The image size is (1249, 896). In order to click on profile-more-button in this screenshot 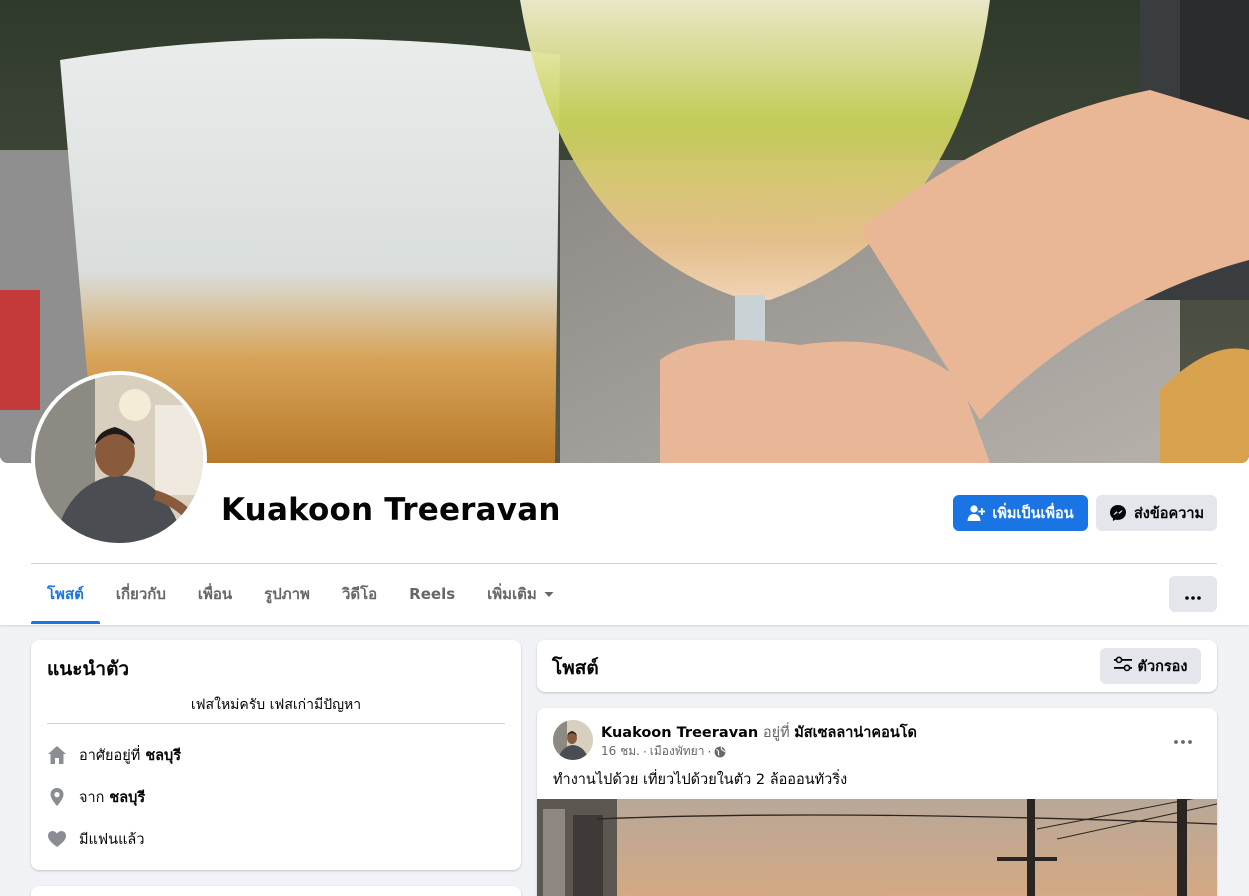, I will do `click(1193, 594)`.